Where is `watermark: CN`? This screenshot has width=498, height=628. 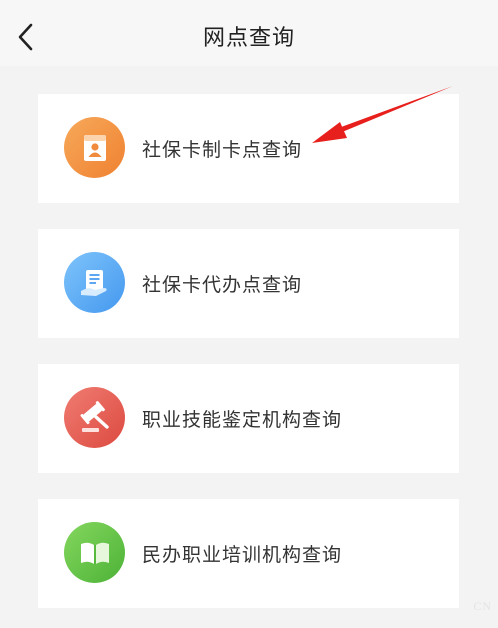 watermark: CN is located at coordinates (482, 606).